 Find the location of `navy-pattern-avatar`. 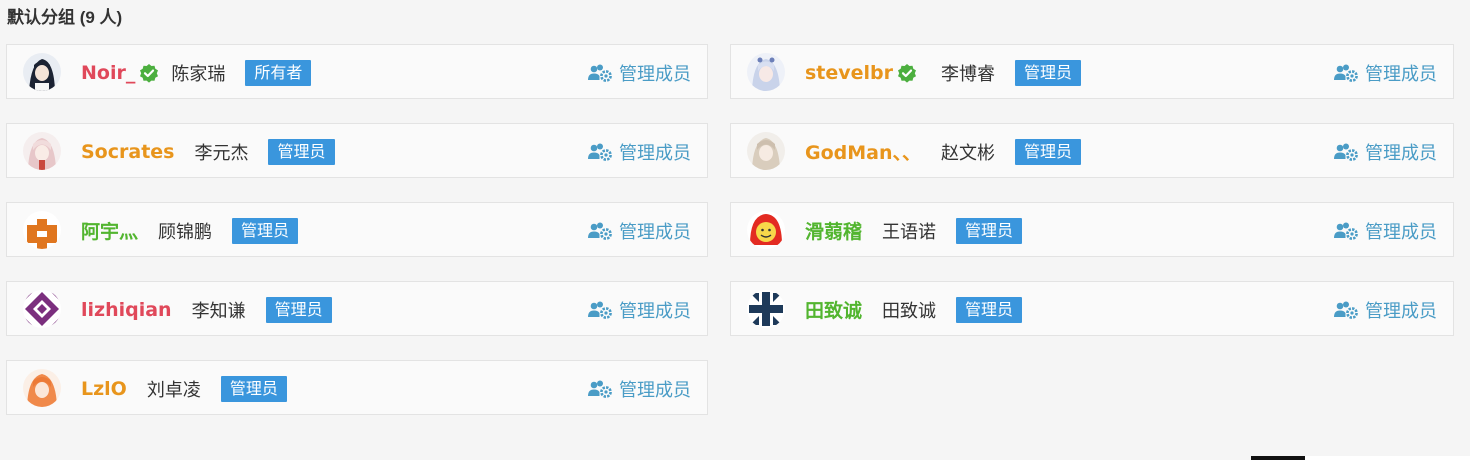

navy-pattern-avatar is located at coordinates (766, 309).